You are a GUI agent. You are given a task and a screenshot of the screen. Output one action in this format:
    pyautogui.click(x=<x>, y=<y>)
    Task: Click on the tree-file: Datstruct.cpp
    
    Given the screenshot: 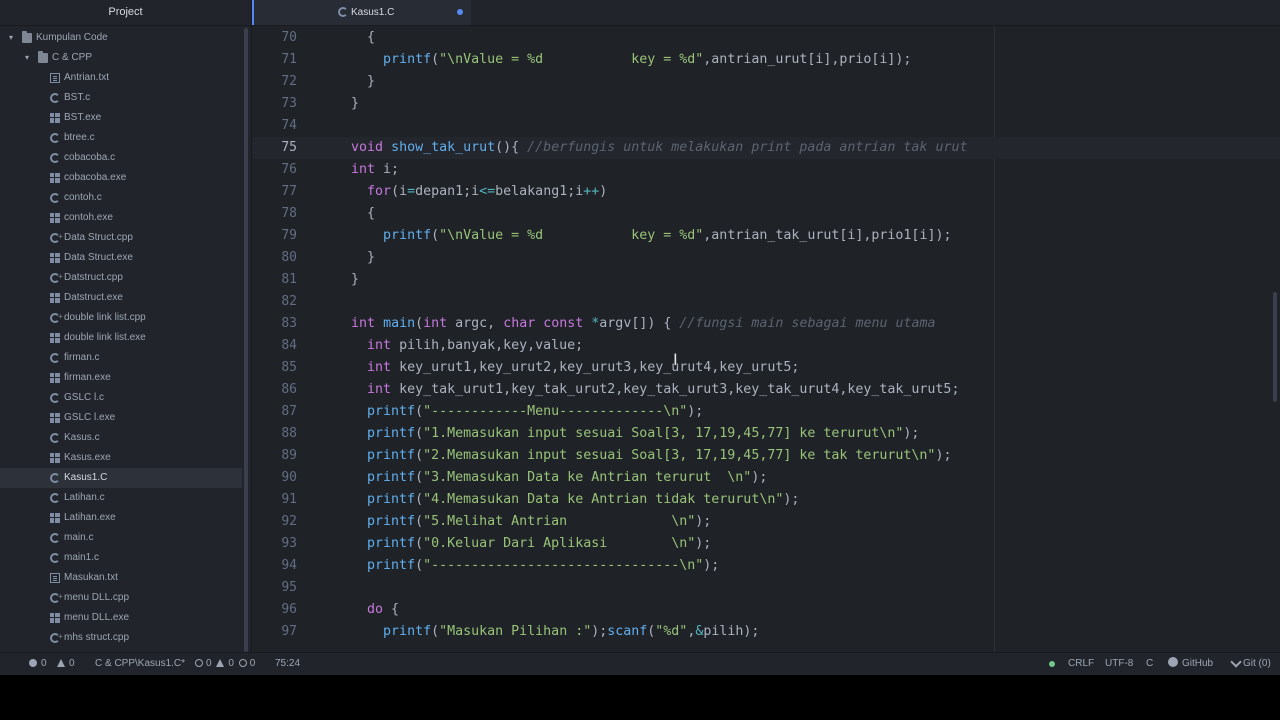 What is the action you would take?
    pyautogui.click(x=121, y=277)
    